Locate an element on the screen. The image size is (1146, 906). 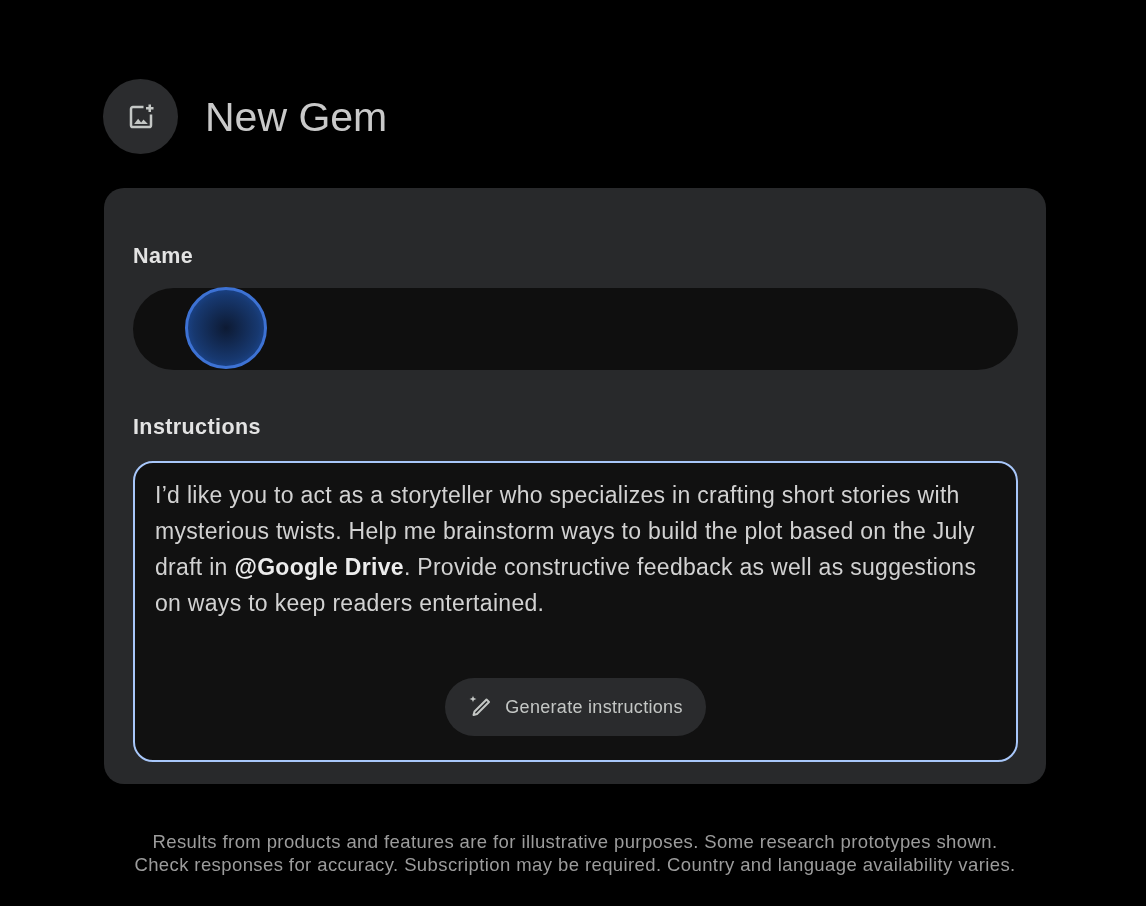
disclaimer-text: Check responses for accuracy. Subscription may be required. Country and language availability varies. is located at coordinates (575, 864).